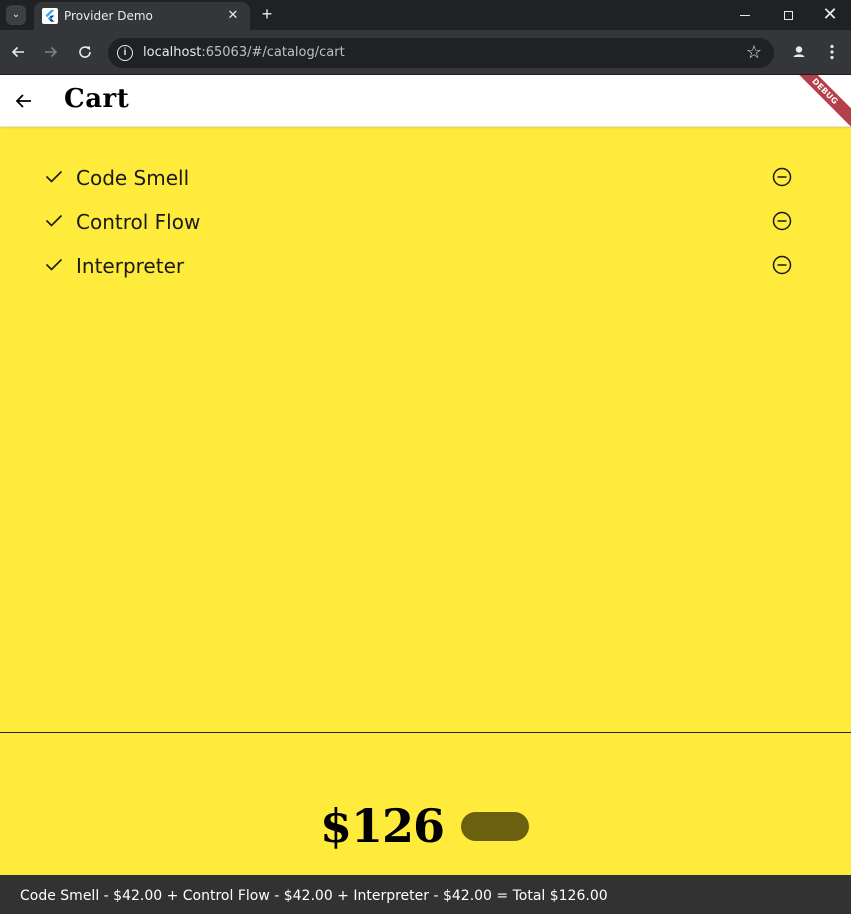 The image size is (851, 914). Describe the element at coordinates (425, 103) in the screenshot. I see `app-bar: Cart DEBUG` at that location.